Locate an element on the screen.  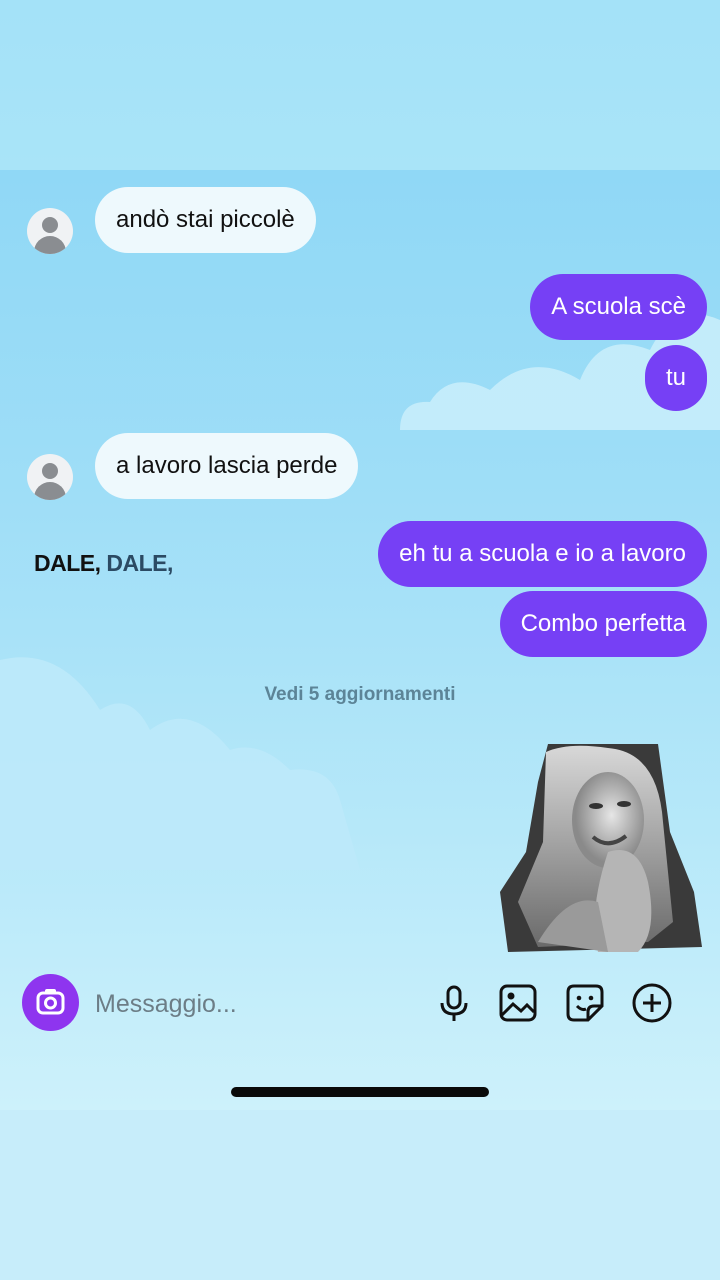
microphone-icon is located at coordinates (454, 1003).